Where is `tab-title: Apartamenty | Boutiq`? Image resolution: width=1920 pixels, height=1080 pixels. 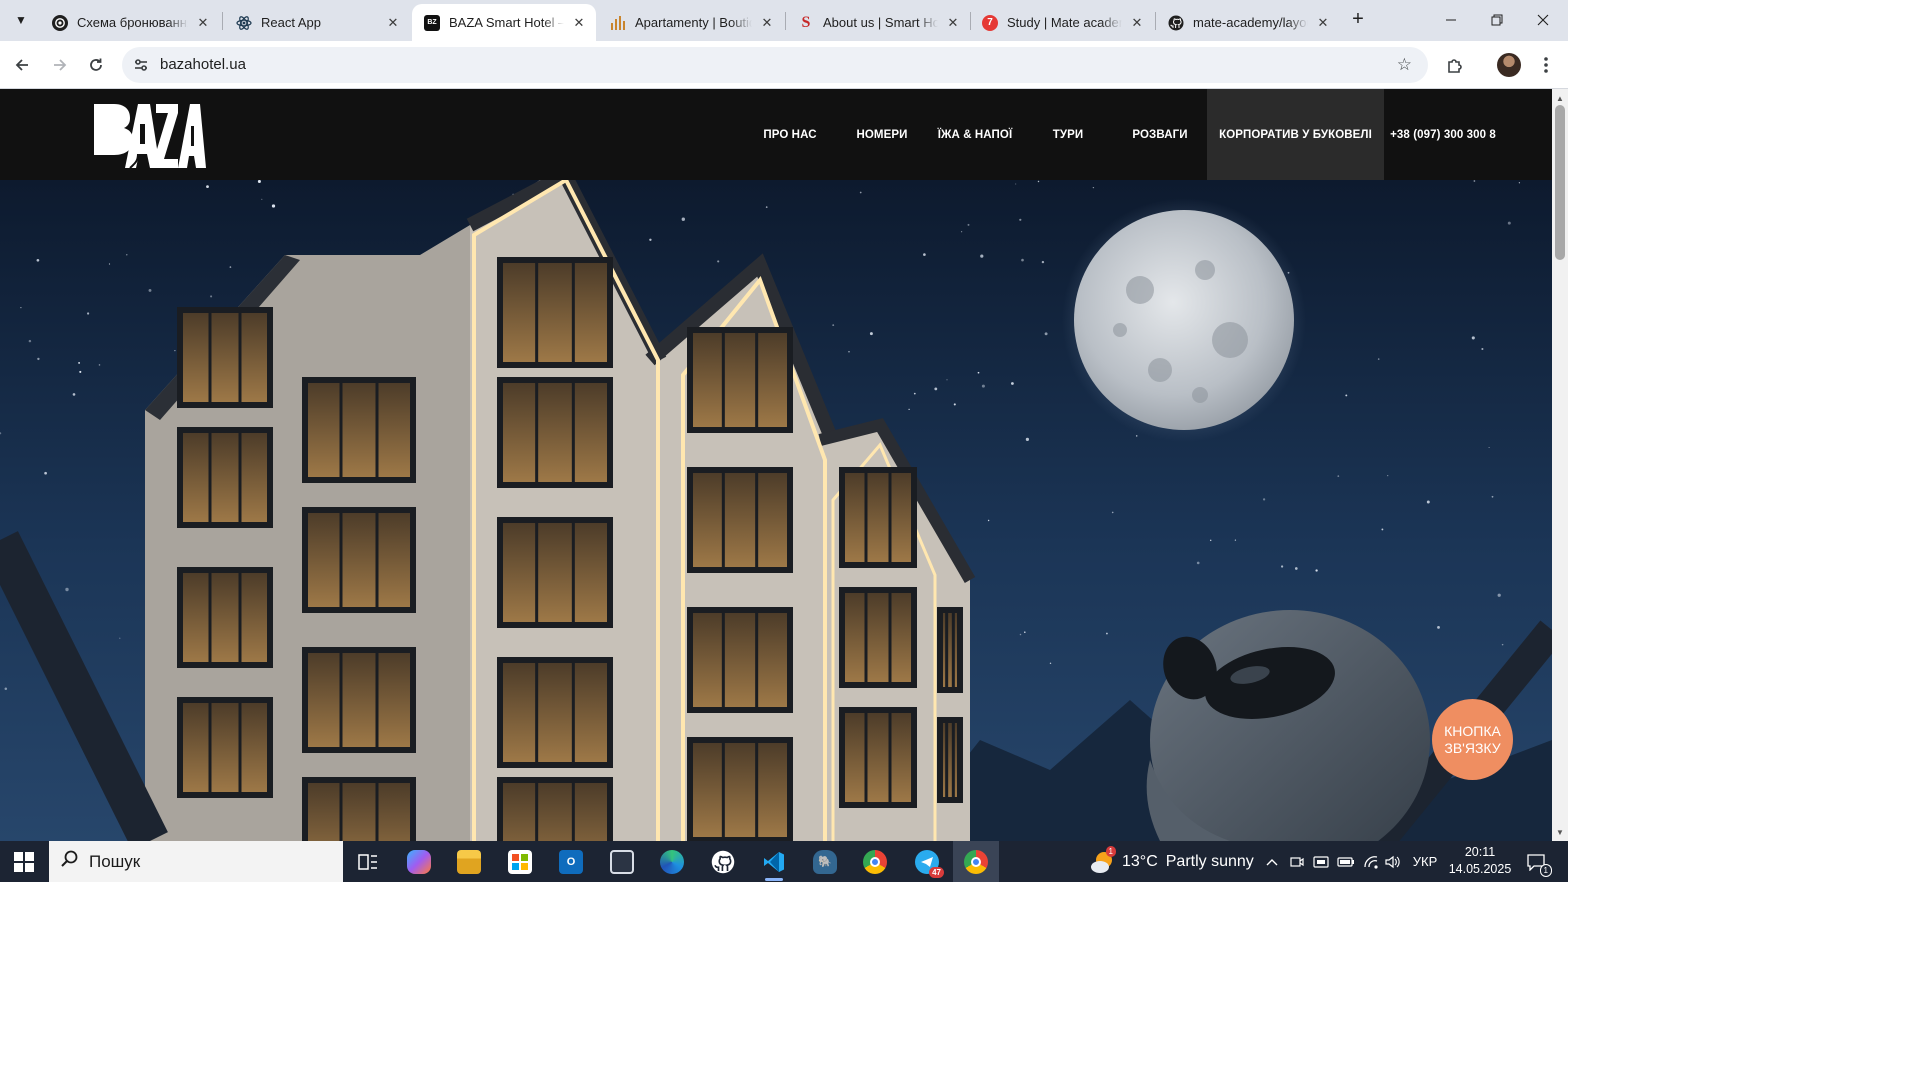 tab-title: Apartamenty | Boutiq is located at coordinates (693, 22).